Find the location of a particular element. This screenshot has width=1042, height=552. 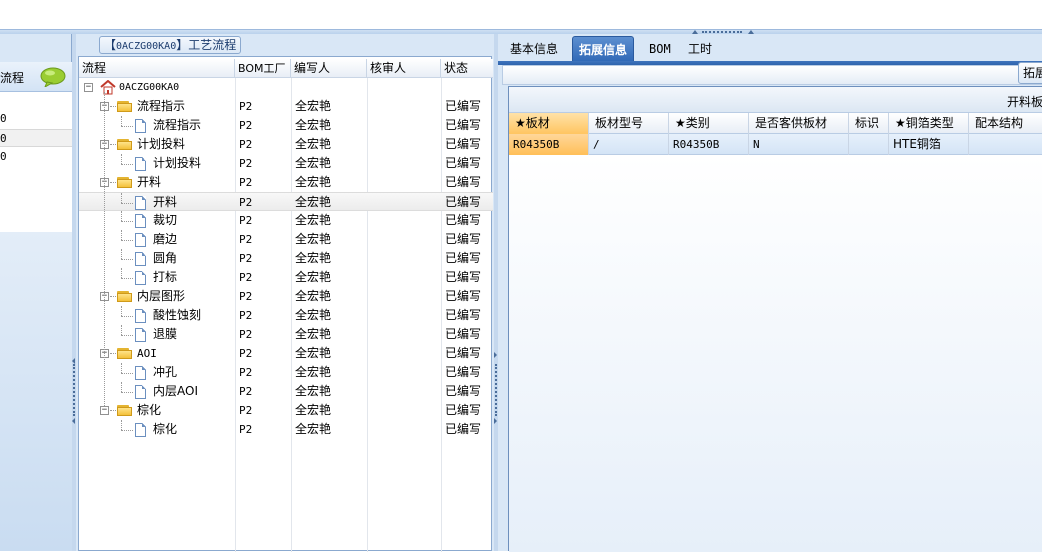

tree-row: 磨边 P2 全宏艳 已编写 is located at coordinates (286, 239).